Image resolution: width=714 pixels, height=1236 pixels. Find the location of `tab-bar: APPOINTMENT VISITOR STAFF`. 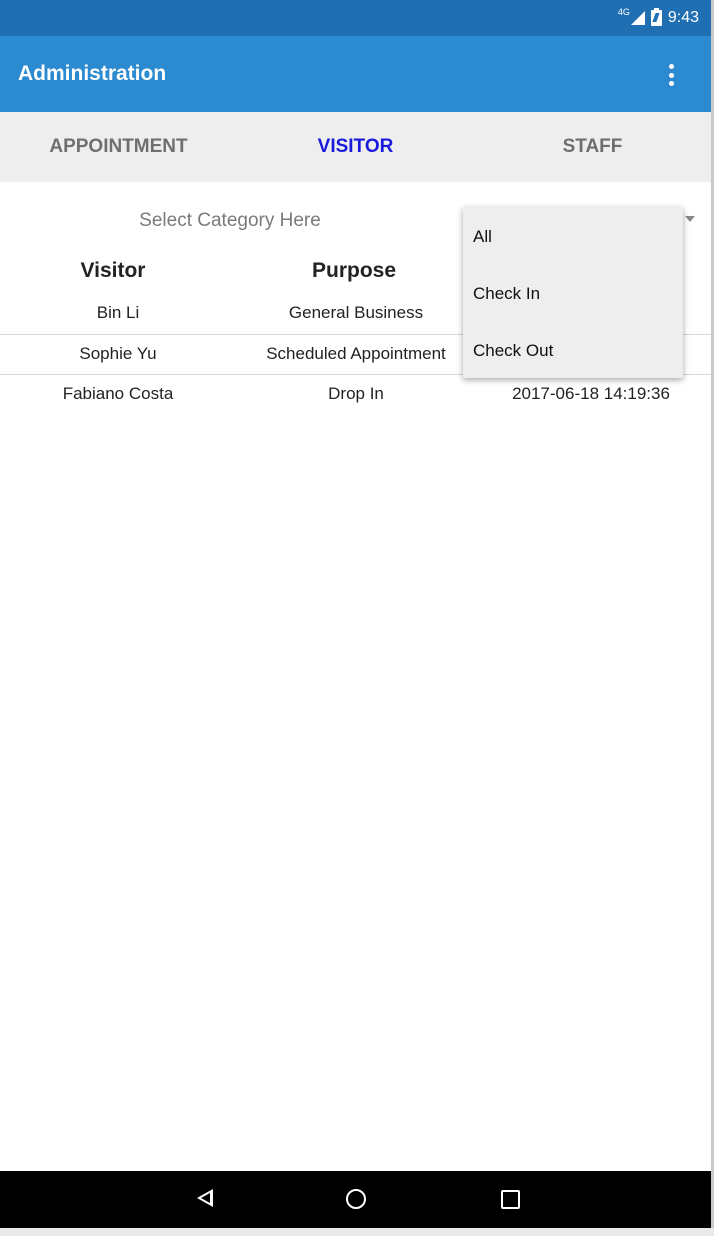

tab-bar: APPOINTMENT VISITOR STAFF is located at coordinates (355, 147).